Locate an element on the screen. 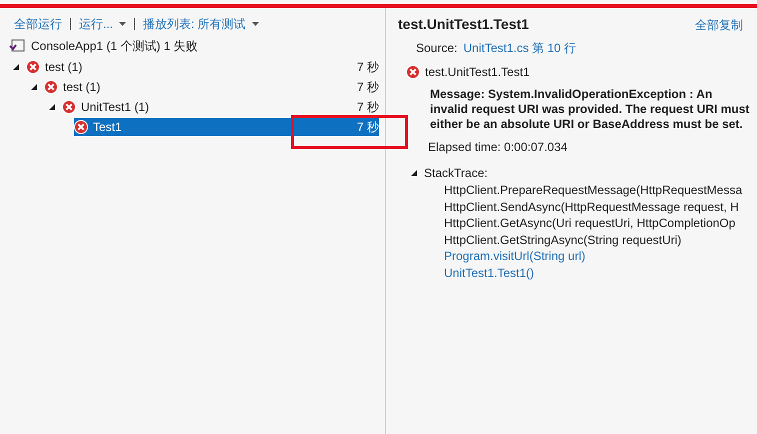 The width and height of the screenshot is (757, 434). source-link: UnitTest1.cs 第 10 行 is located at coordinates (519, 48).